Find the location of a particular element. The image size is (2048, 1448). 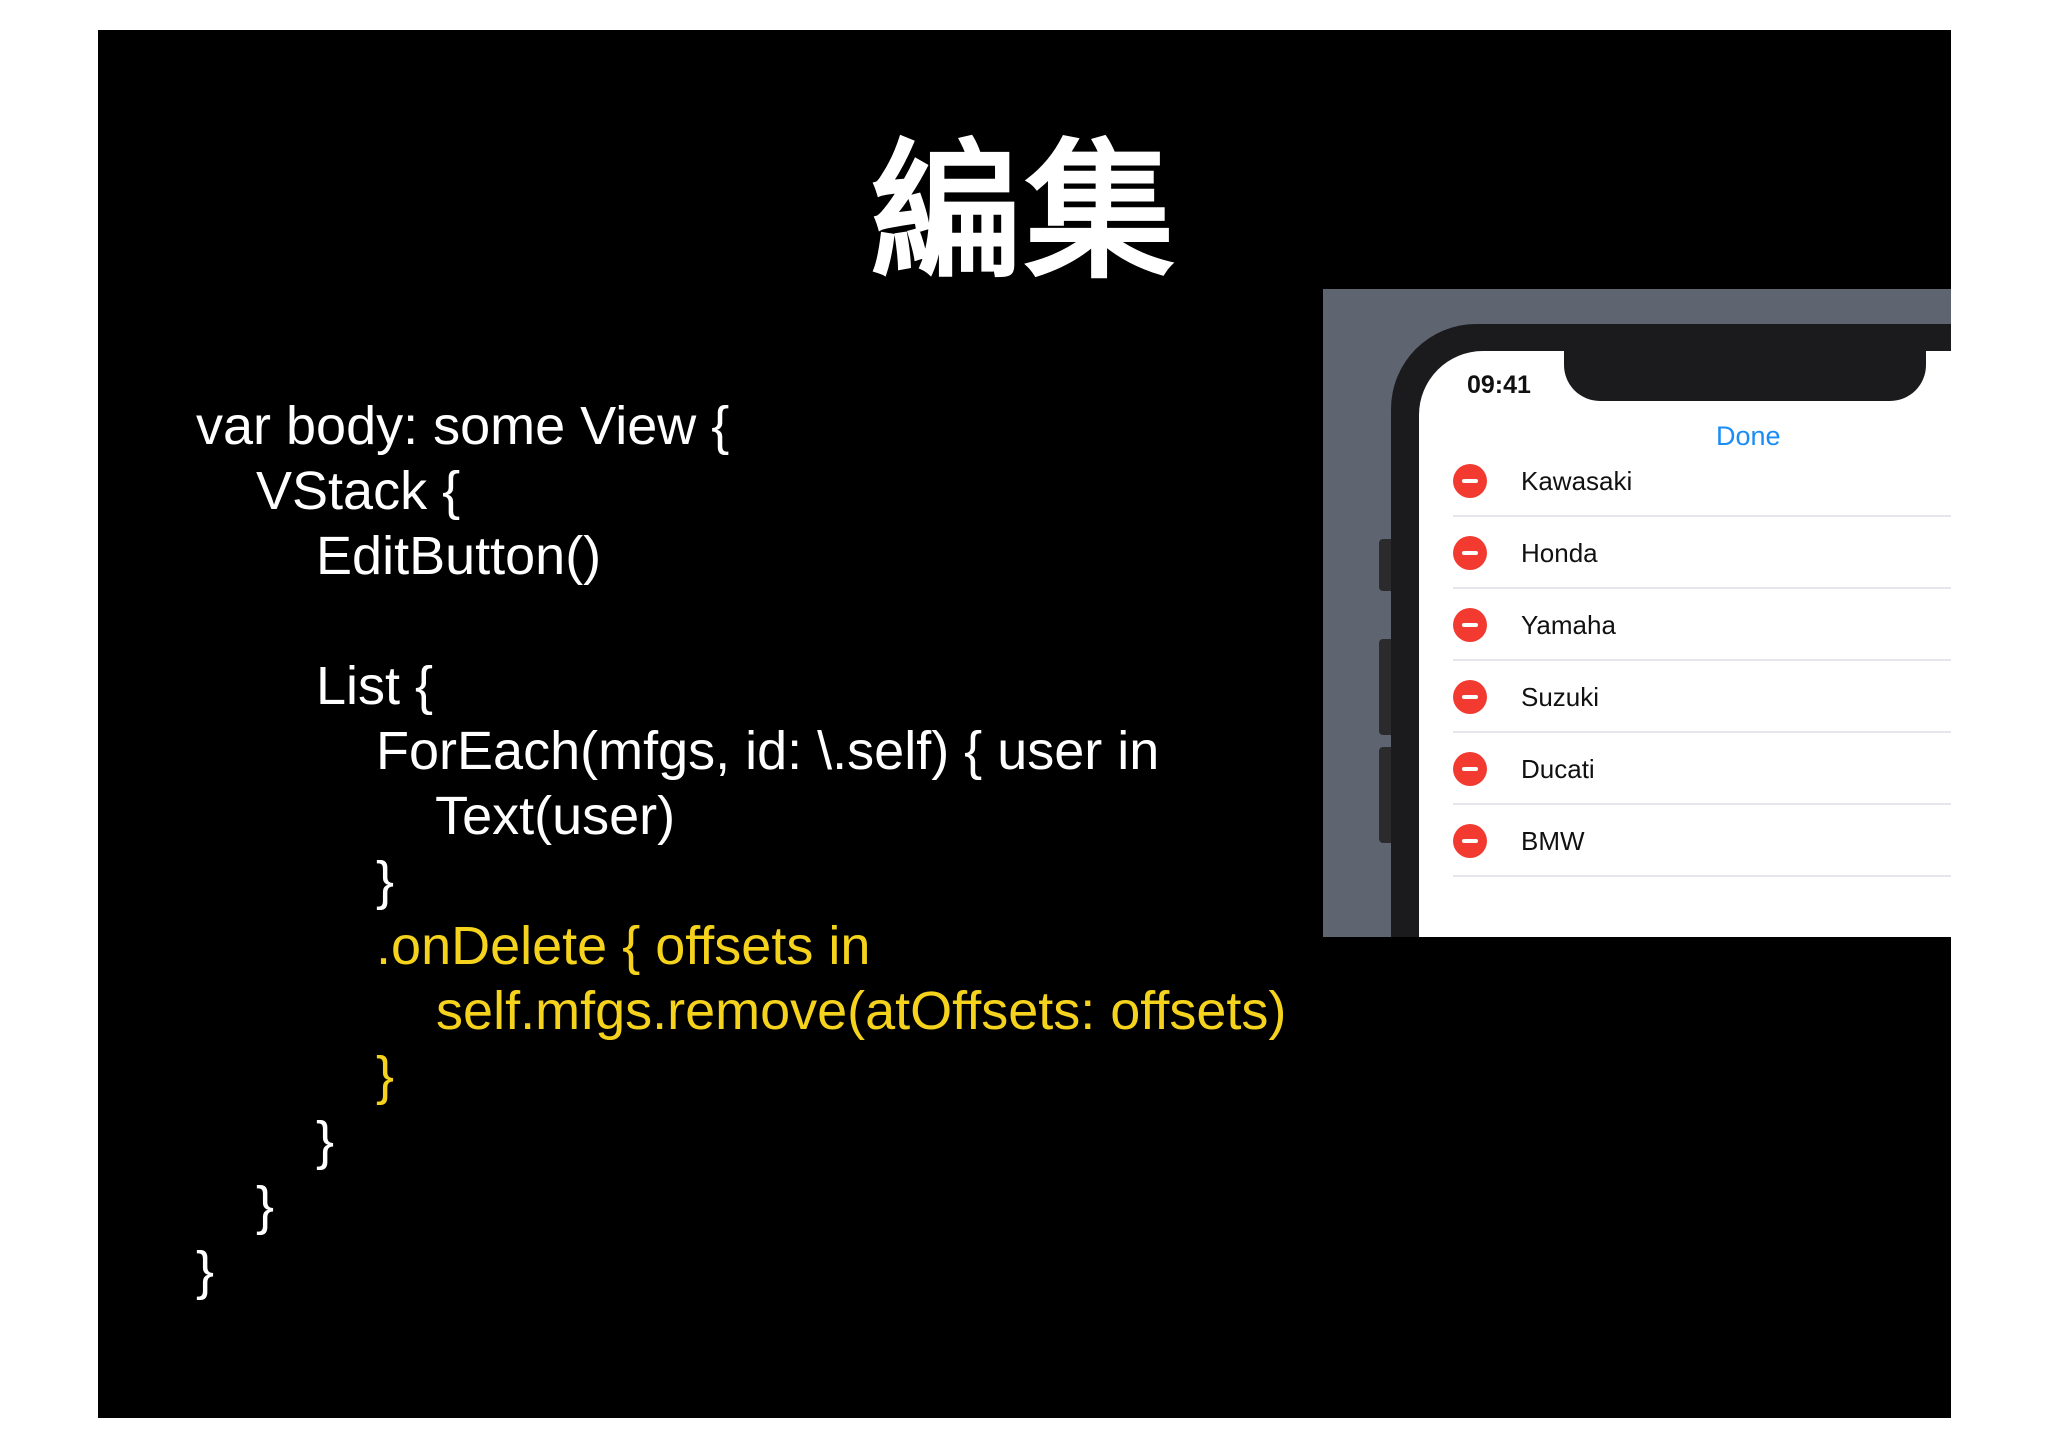

phone-notch is located at coordinates (1745, 376).